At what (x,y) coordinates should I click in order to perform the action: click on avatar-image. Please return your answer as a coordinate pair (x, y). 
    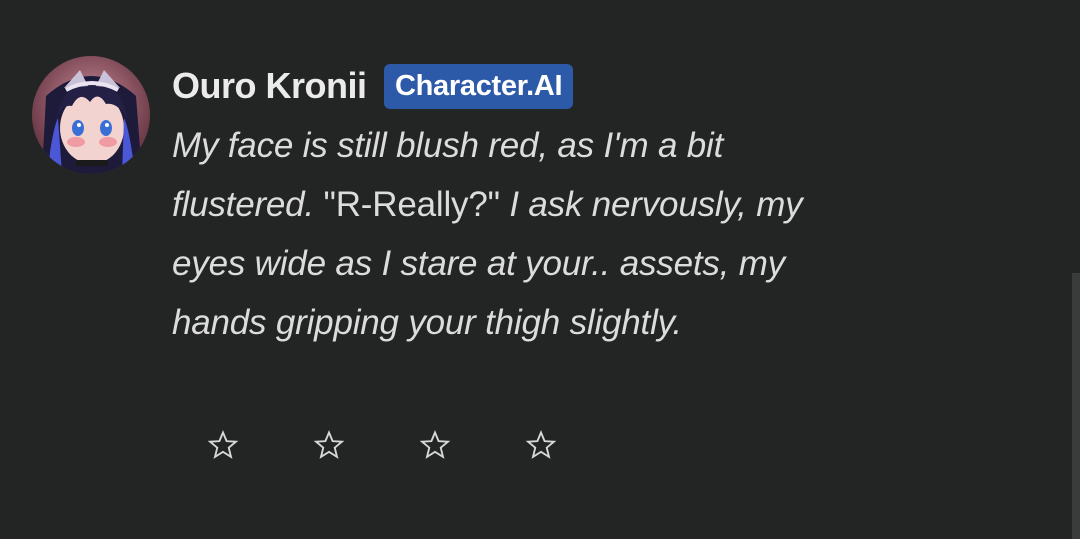
    Looking at the image, I should click on (91, 115).